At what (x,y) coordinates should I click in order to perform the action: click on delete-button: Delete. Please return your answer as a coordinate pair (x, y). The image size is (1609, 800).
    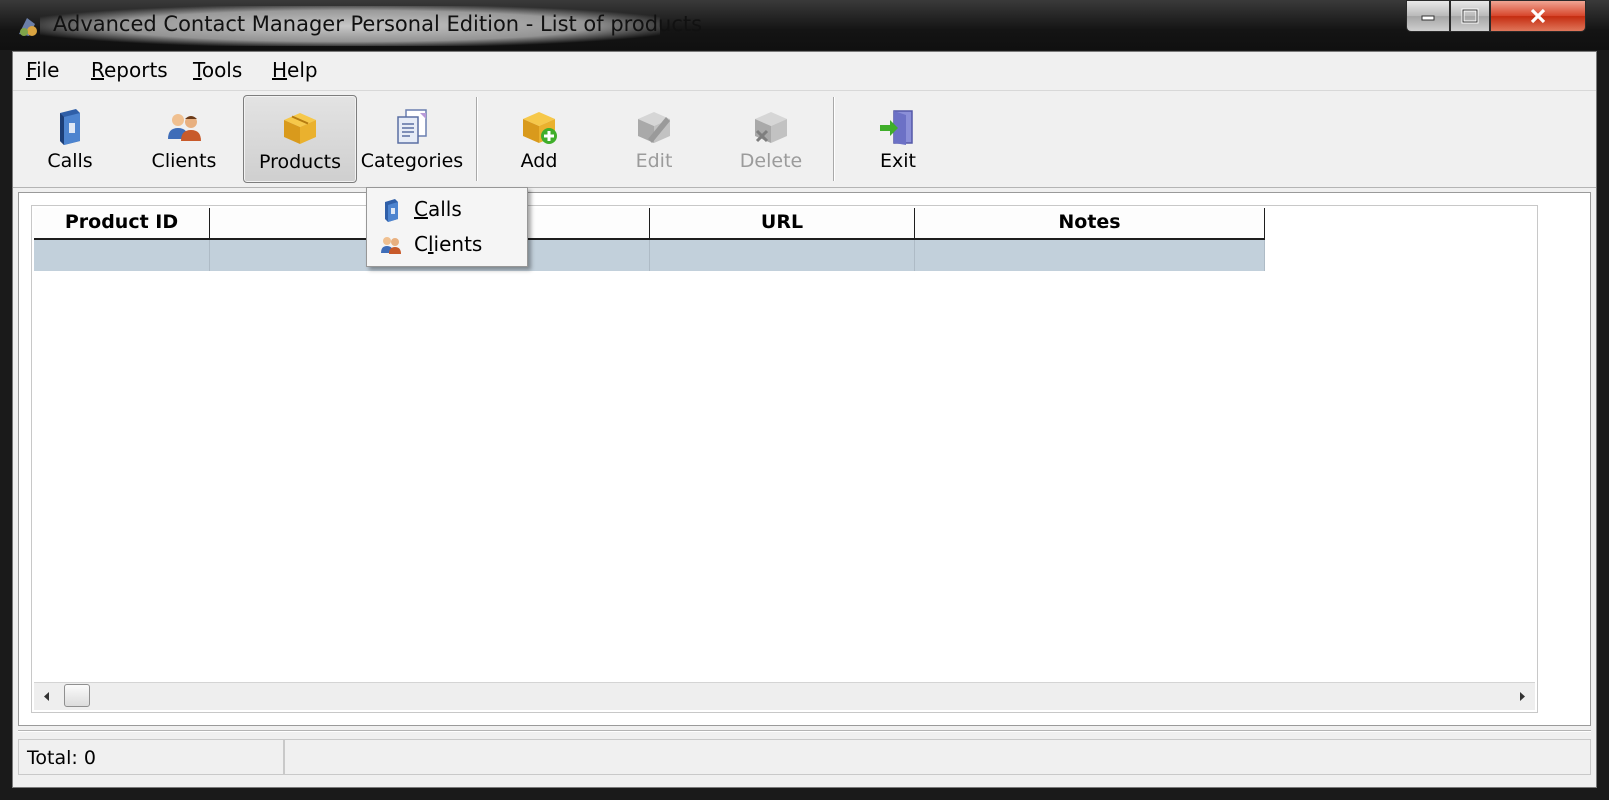
    Looking at the image, I should click on (771, 139).